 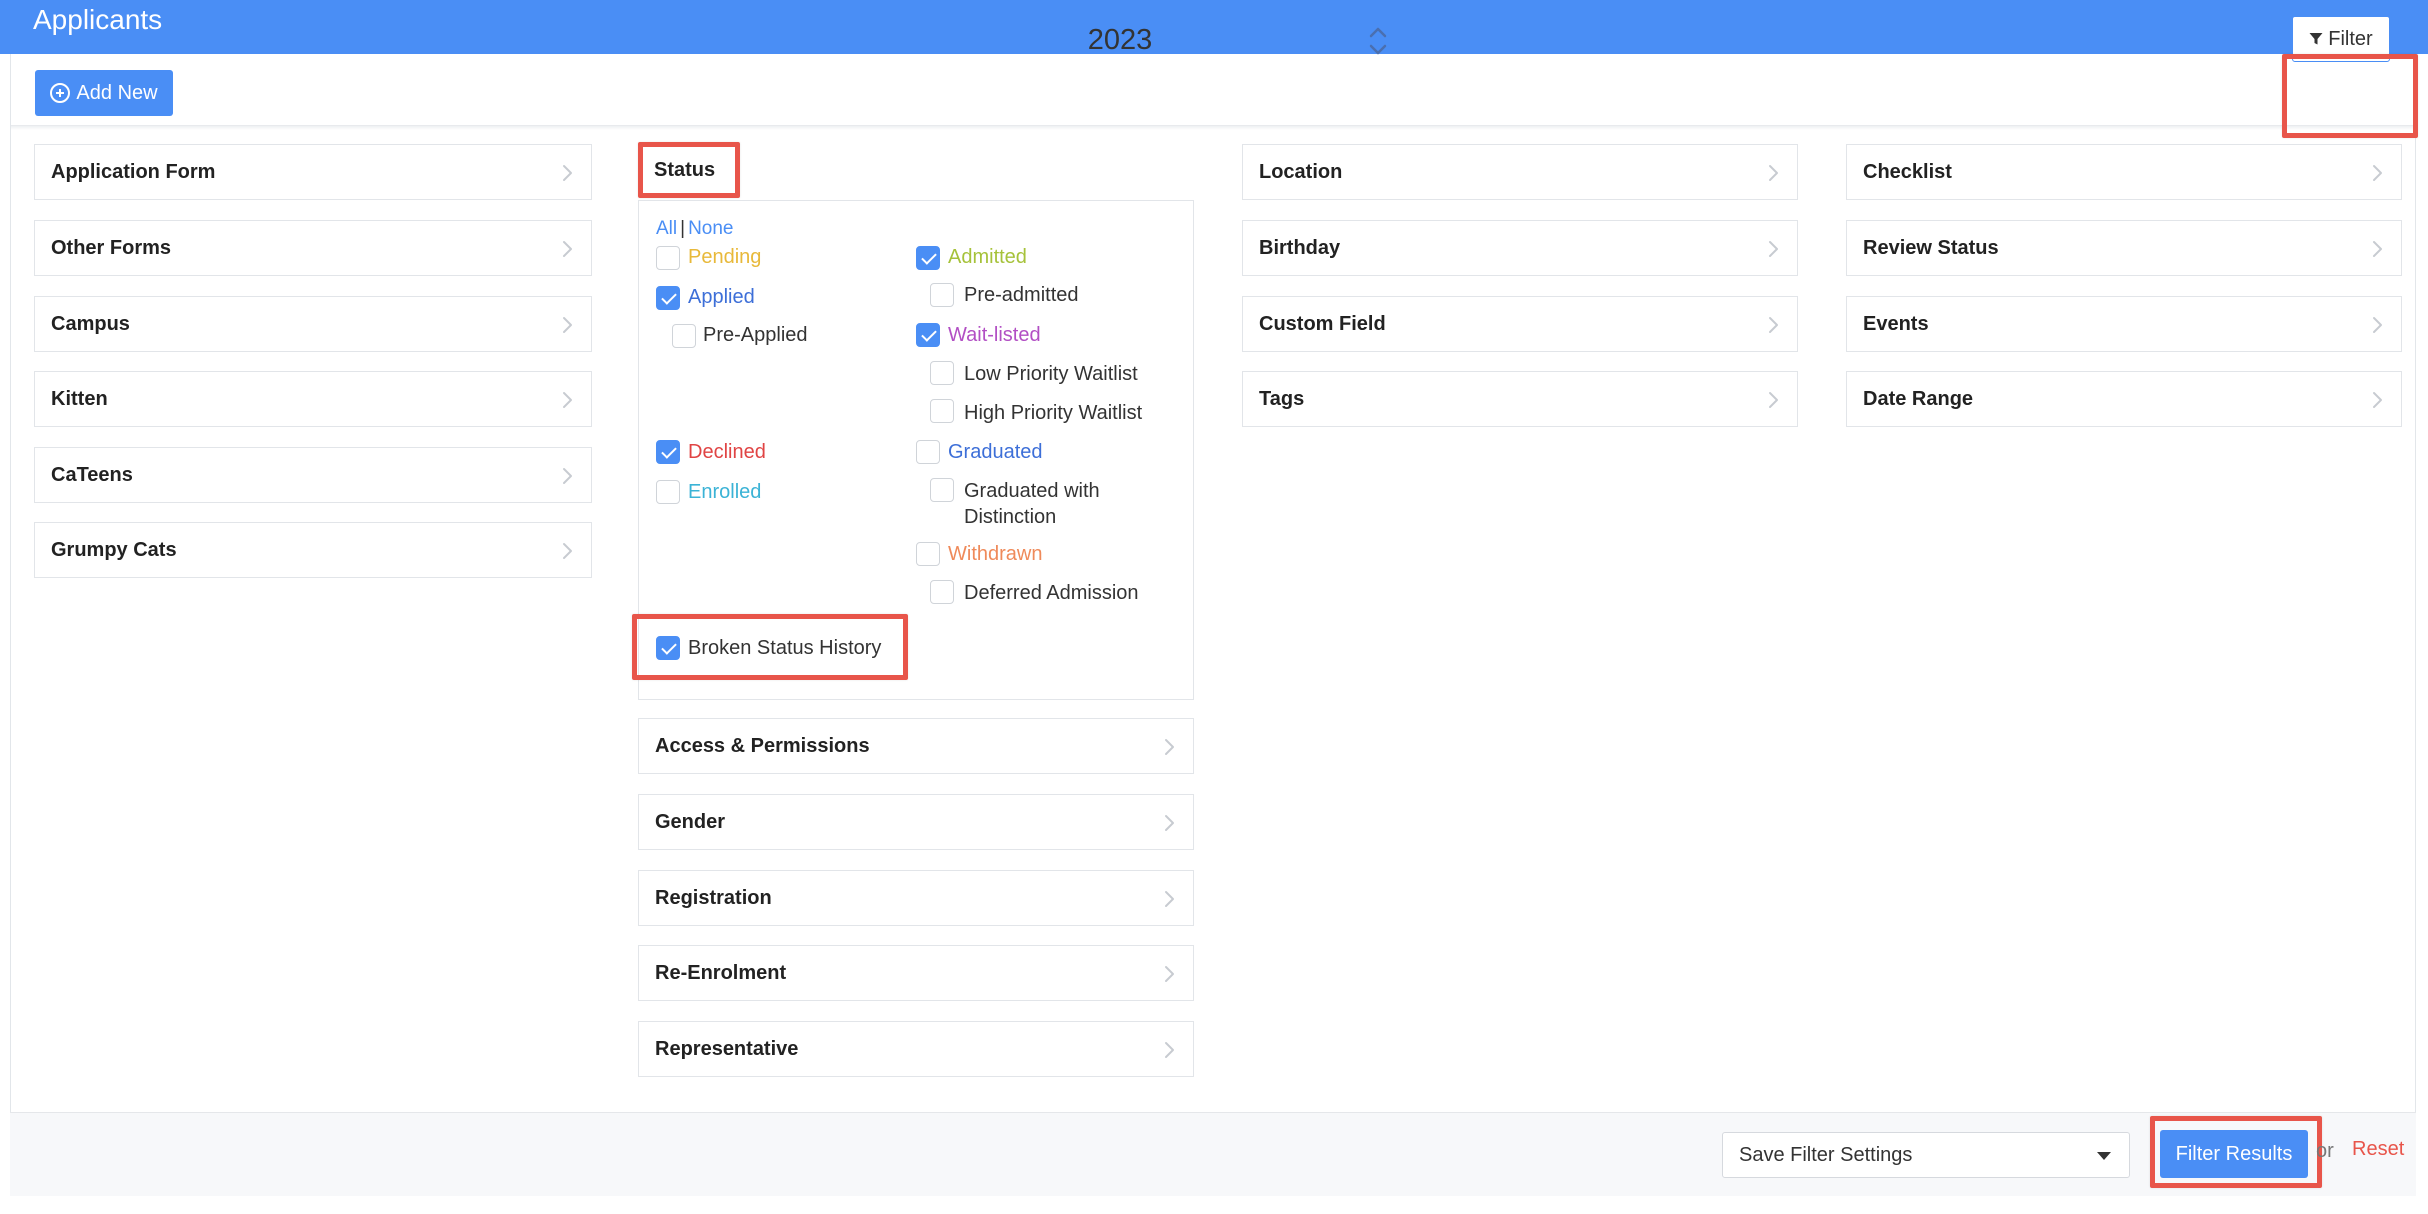 What do you see at coordinates (942, 490) in the screenshot?
I see `status-checkbox-graduated-with-distinction` at bounding box center [942, 490].